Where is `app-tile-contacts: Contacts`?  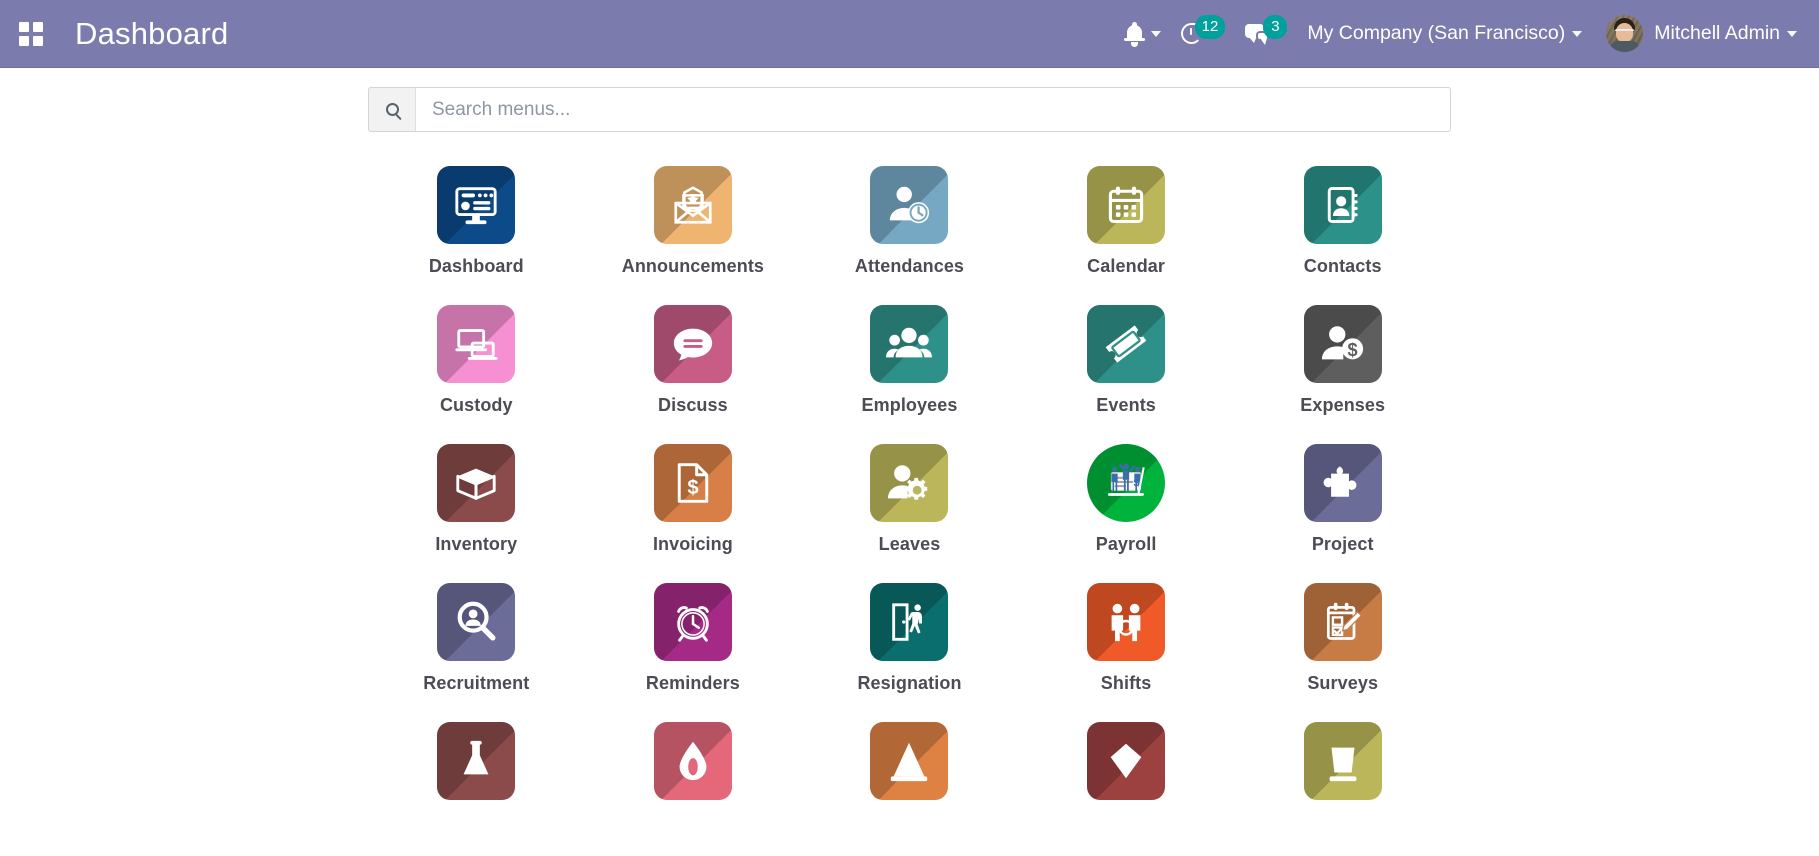
app-tile-contacts: Contacts is located at coordinates (1342, 217).